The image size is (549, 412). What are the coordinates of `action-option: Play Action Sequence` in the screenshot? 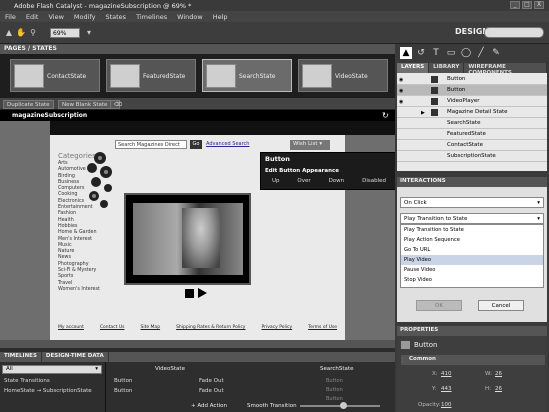 It's located at (472, 240).